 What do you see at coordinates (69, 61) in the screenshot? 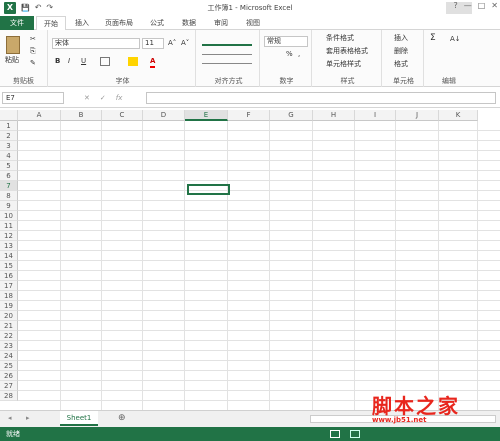
I see `italic-button: I` at bounding box center [69, 61].